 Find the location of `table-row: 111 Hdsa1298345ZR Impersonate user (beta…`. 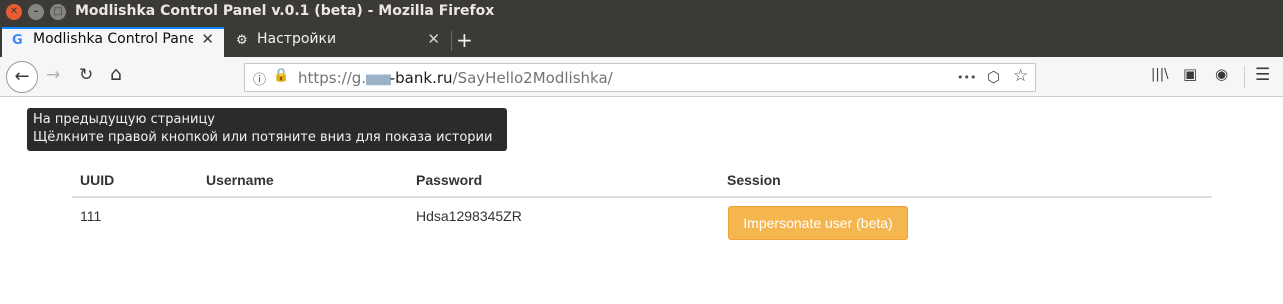

table-row: 111 Hdsa1298345ZR Impersonate user (beta… is located at coordinates (642, 221).